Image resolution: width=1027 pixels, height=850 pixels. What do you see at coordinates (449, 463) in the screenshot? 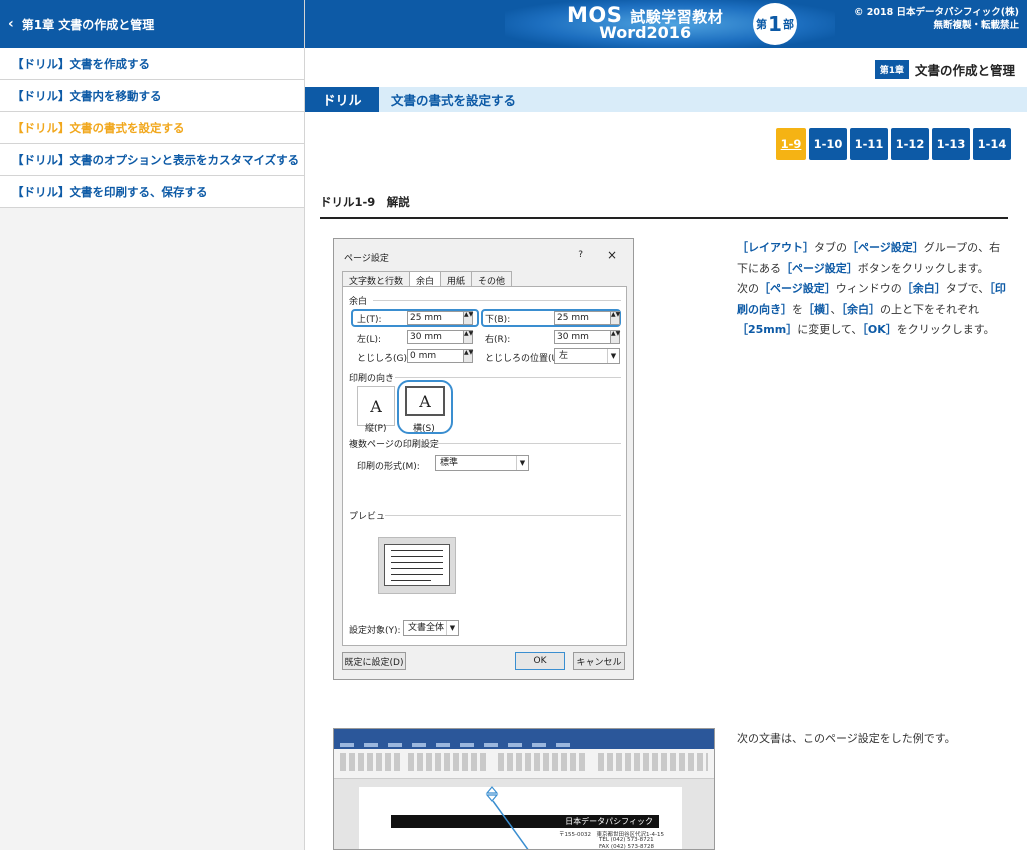
I see `print-form-value: 標準` at bounding box center [449, 463].